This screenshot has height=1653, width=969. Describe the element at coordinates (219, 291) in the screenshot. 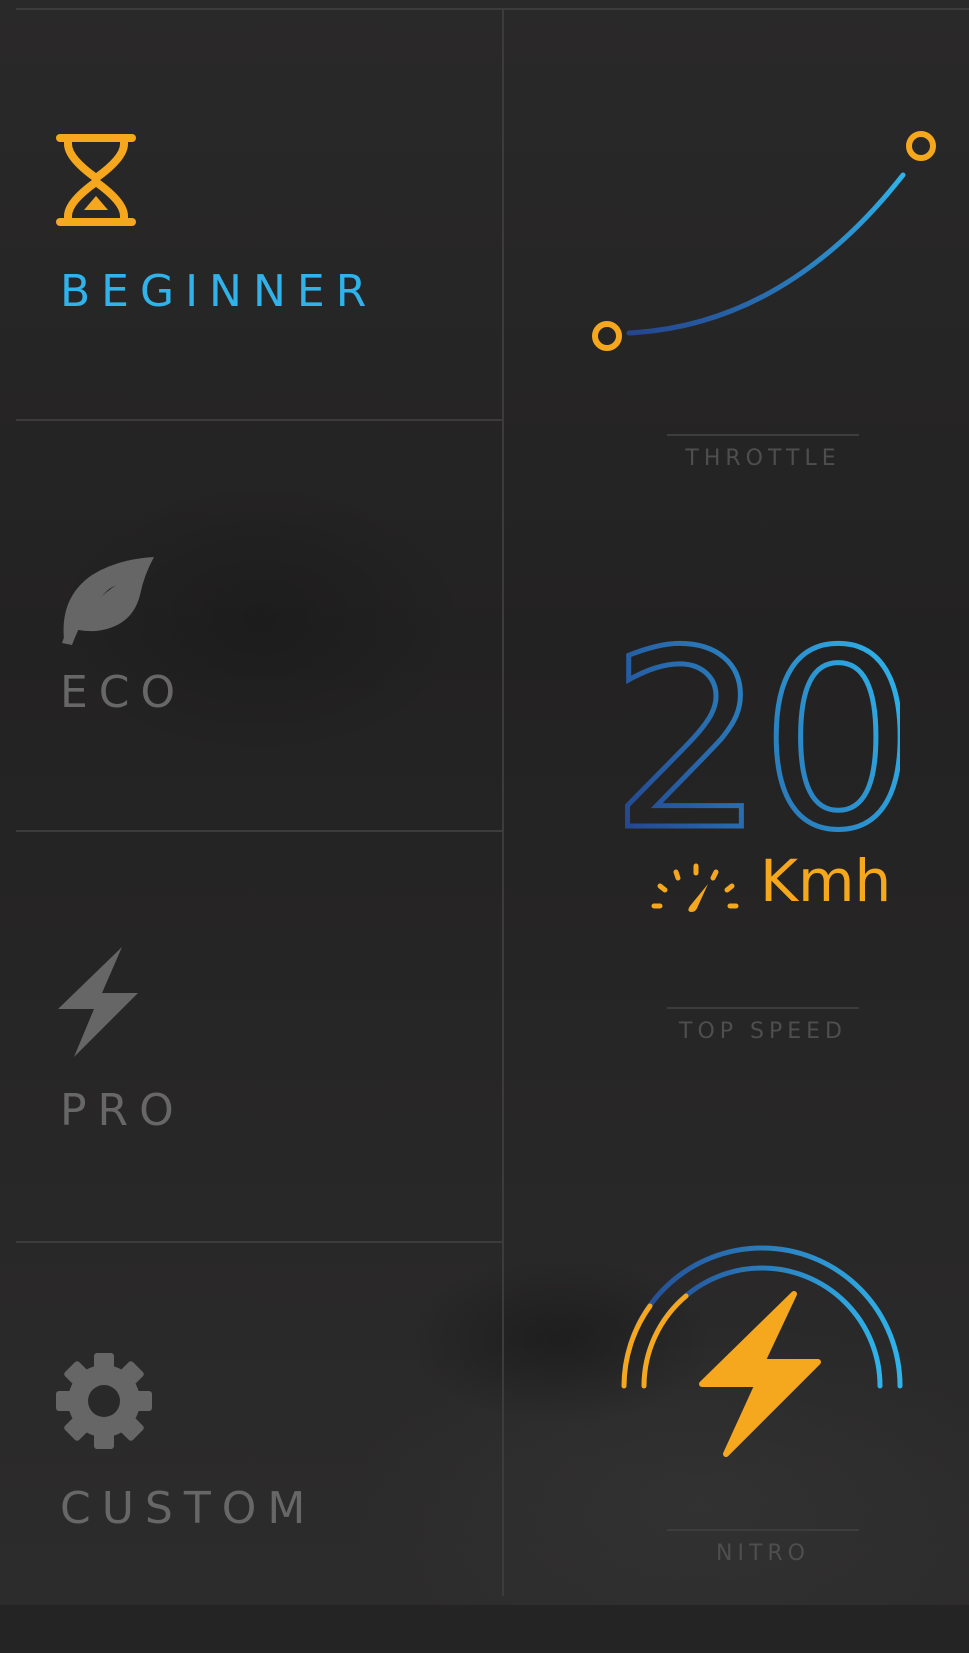

I see `mode-label: BEGINNER` at that location.